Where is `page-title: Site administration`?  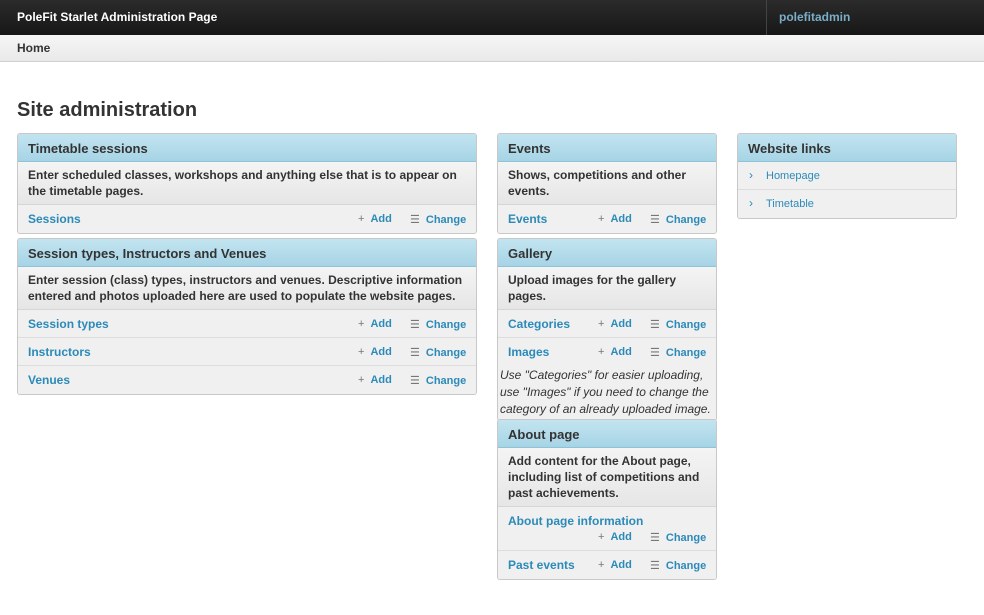 page-title: Site administration is located at coordinates (107, 110).